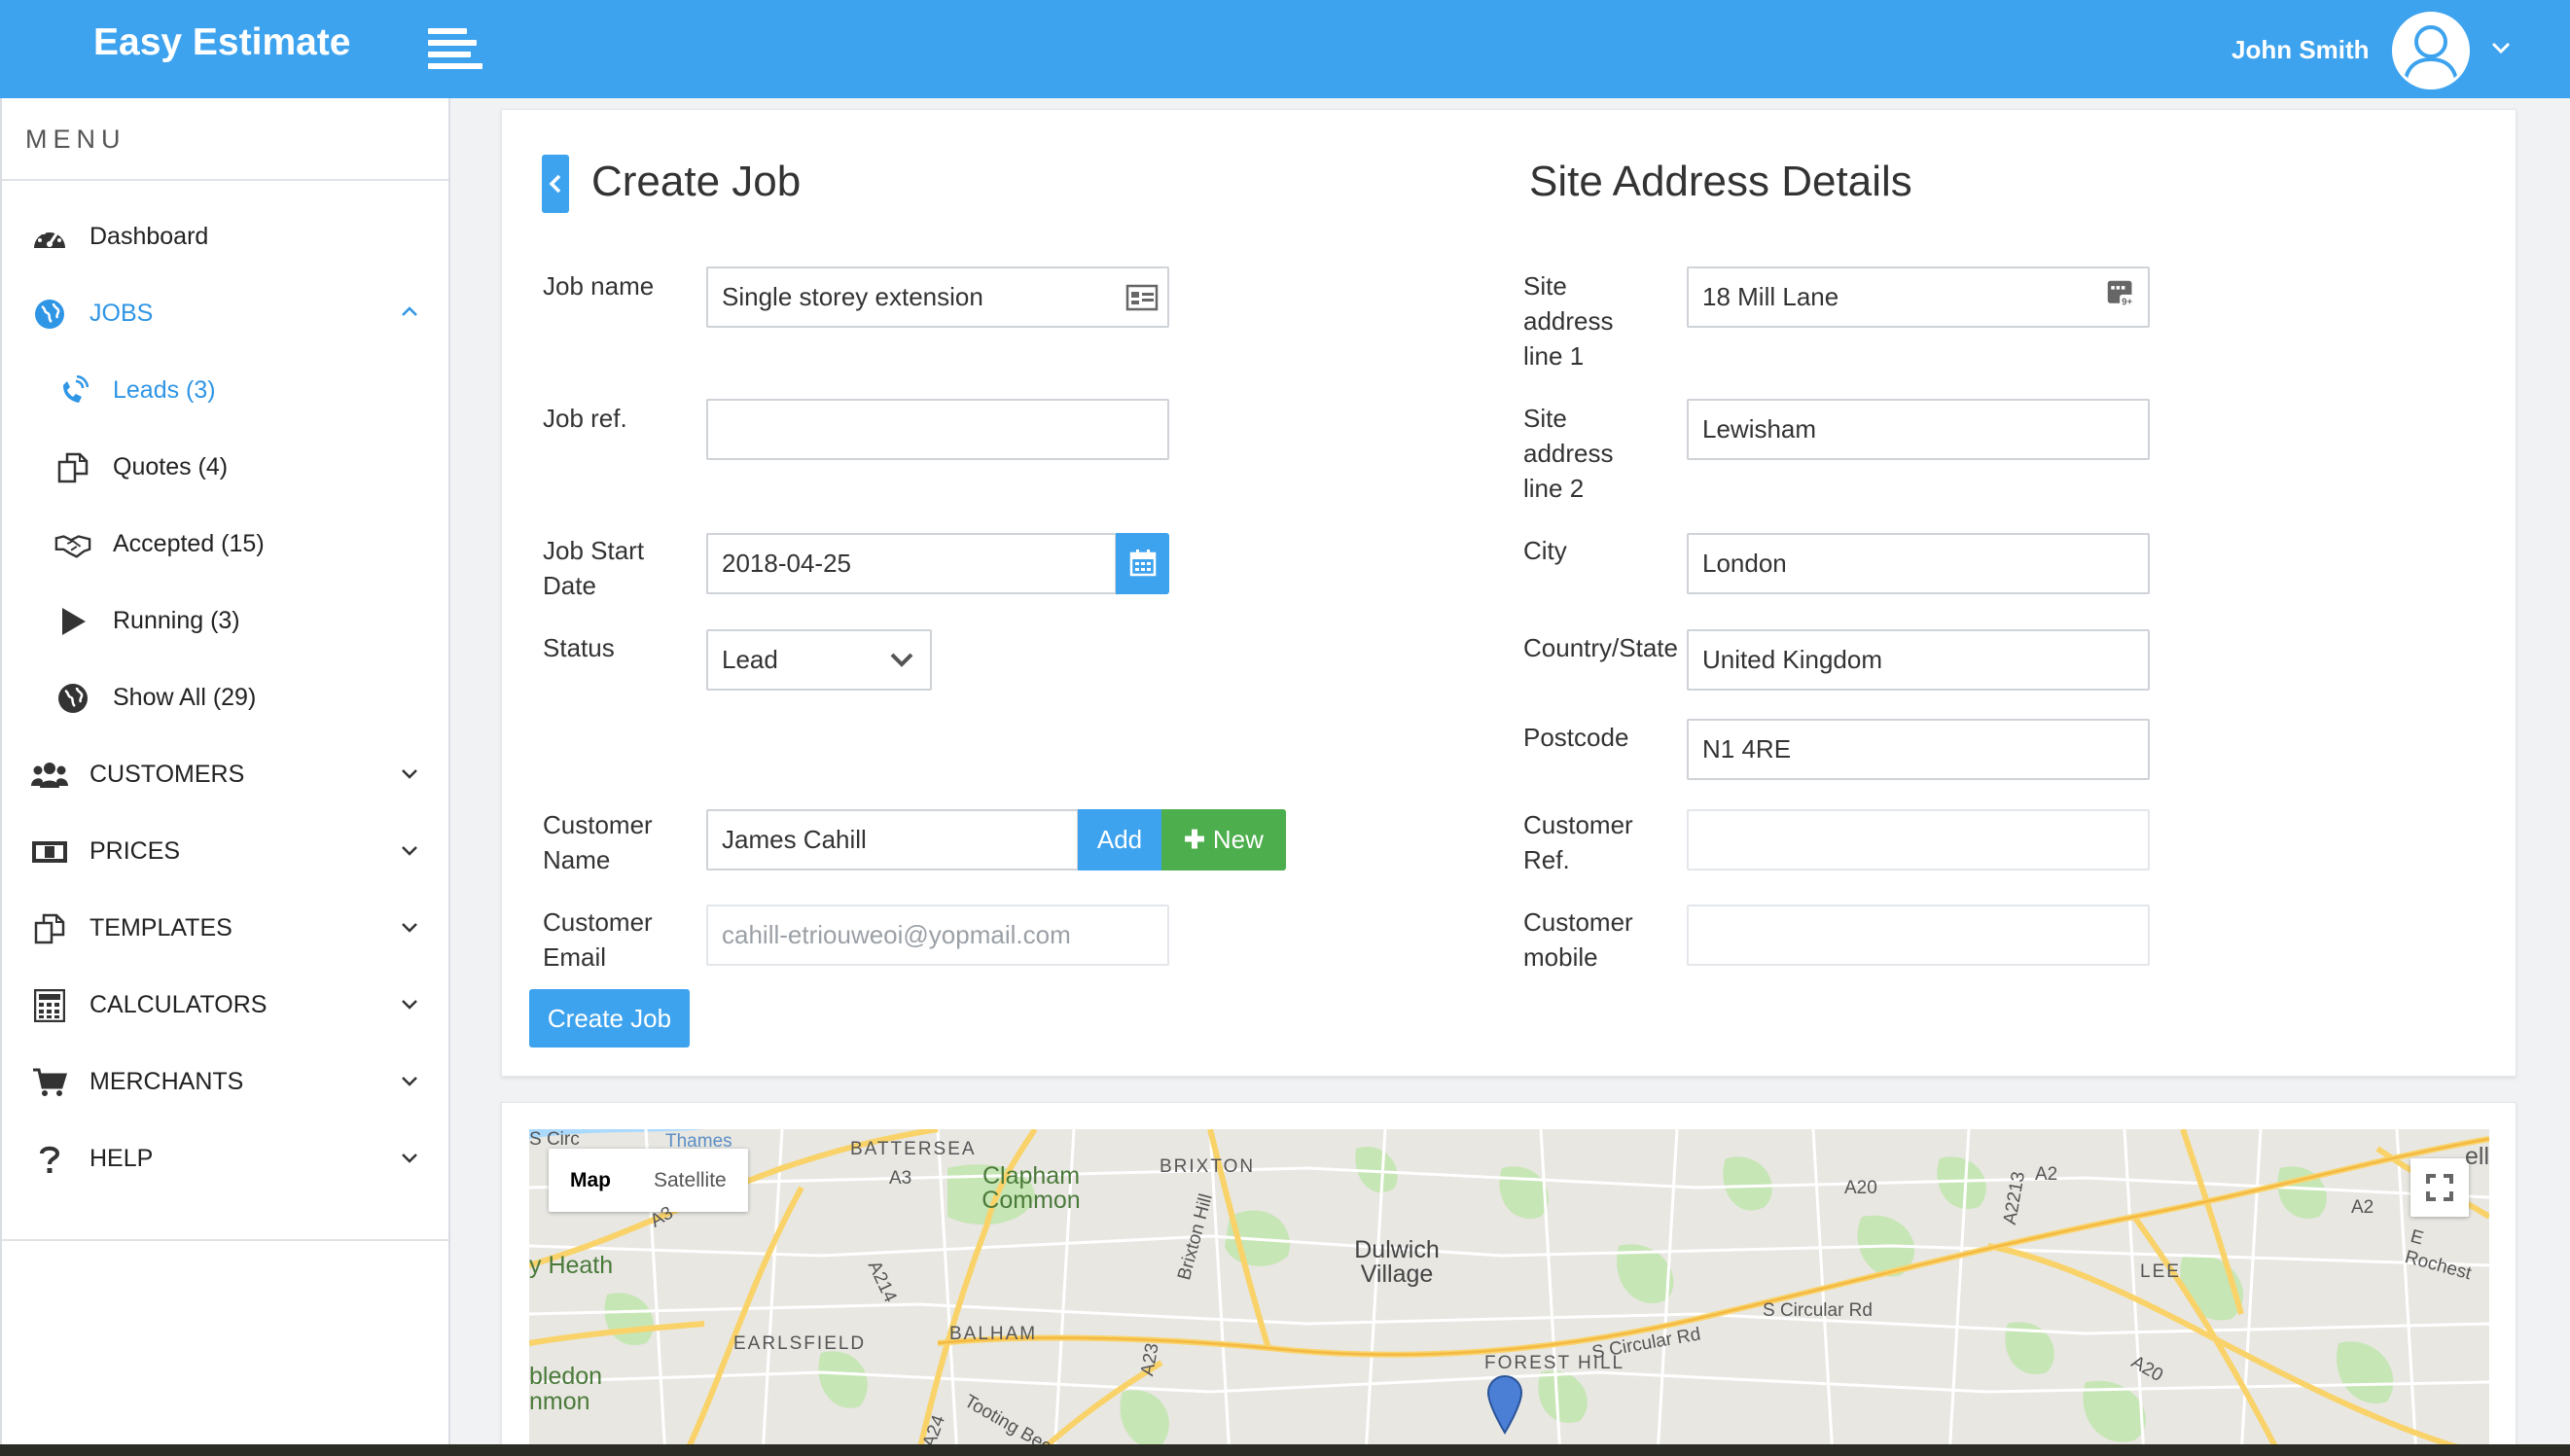  What do you see at coordinates (2120, 293) in the screenshot?
I see `address-lookup-icon: 9+` at bounding box center [2120, 293].